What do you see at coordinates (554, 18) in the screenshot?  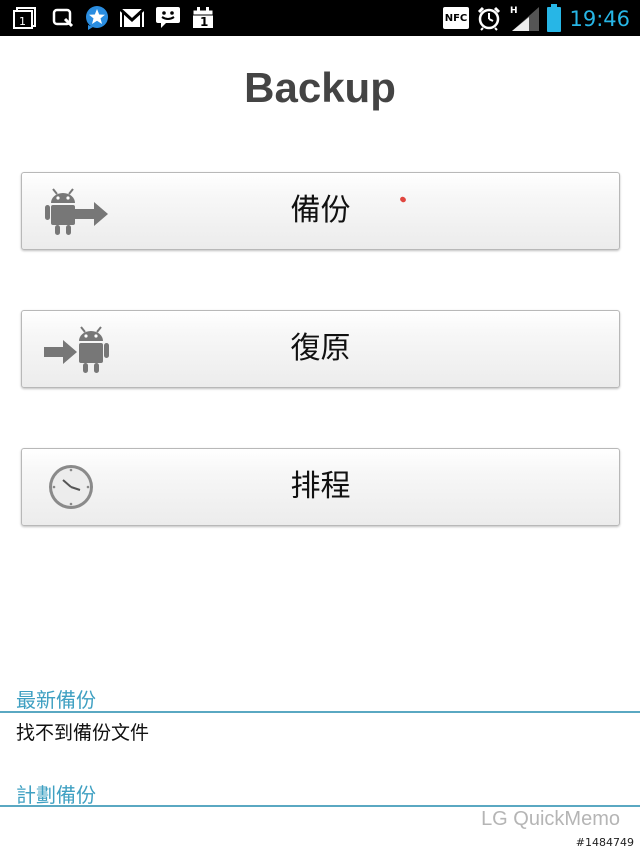 I see `battery-icon` at bounding box center [554, 18].